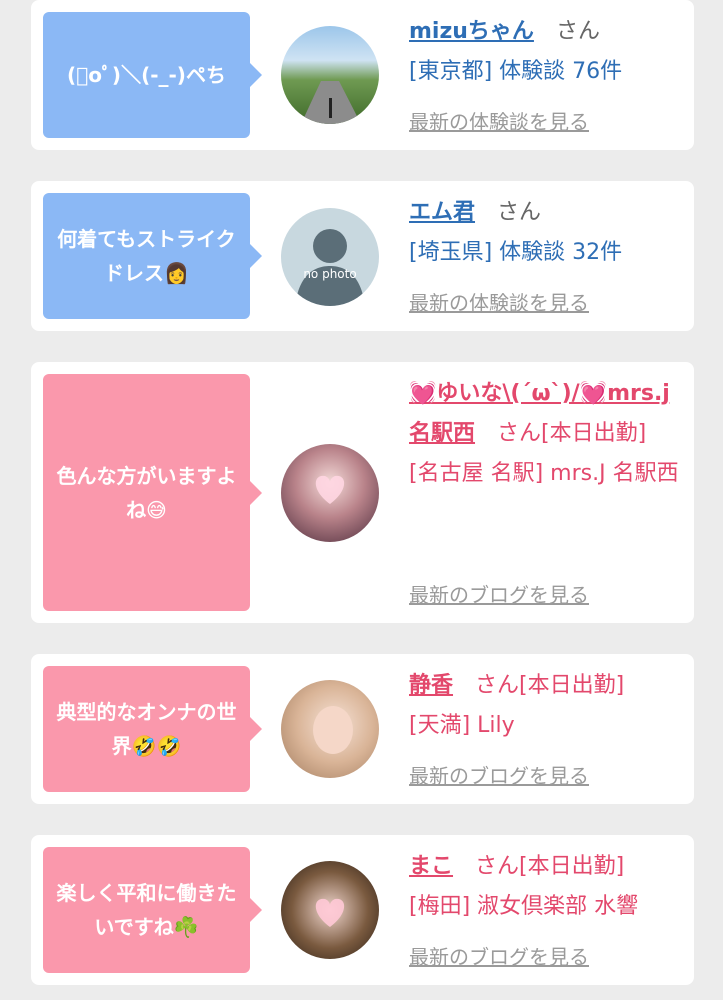 This screenshot has height=1000, width=723. What do you see at coordinates (524, 906) in the screenshot?
I see `user-meta: [梅田] 淑女倶楽部 水響` at bounding box center [524, 906].